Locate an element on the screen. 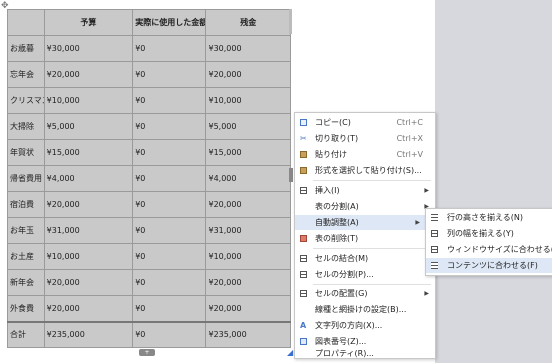 Image resolution: width=552 pixels, height=363 pixels. menu-item-merge-cells: セルの結合(M) is located at coordinates (365, 258).